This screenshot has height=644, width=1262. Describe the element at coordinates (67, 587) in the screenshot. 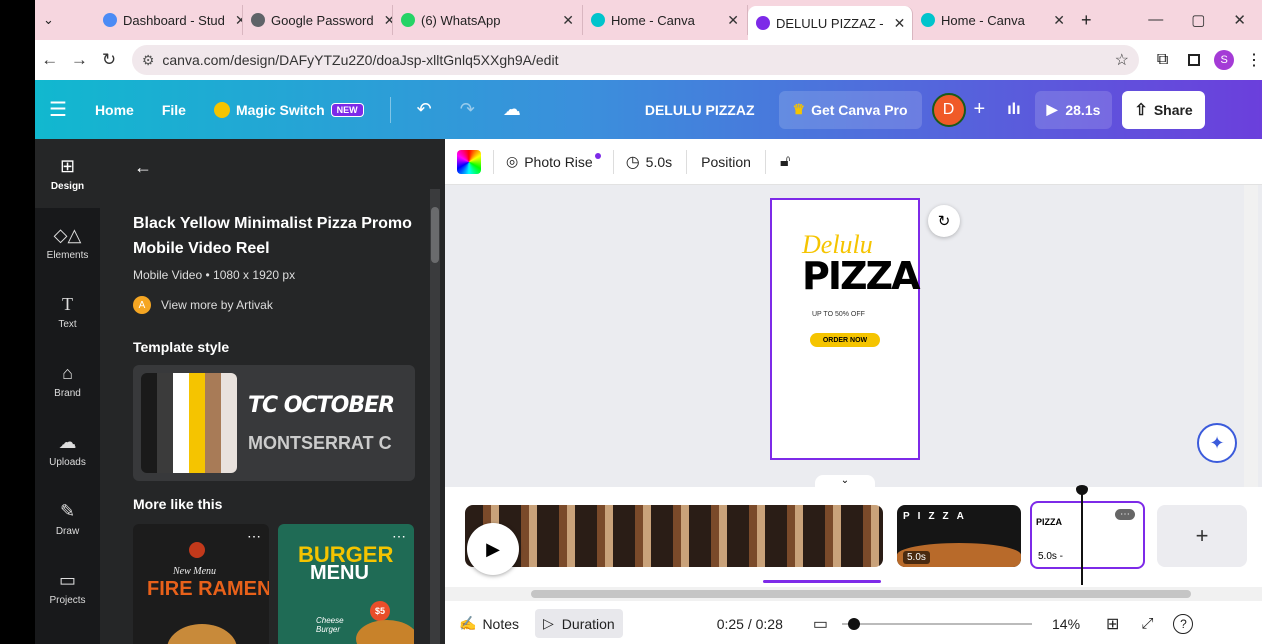

I see `rail-projects: ▭ Projects` at that location.